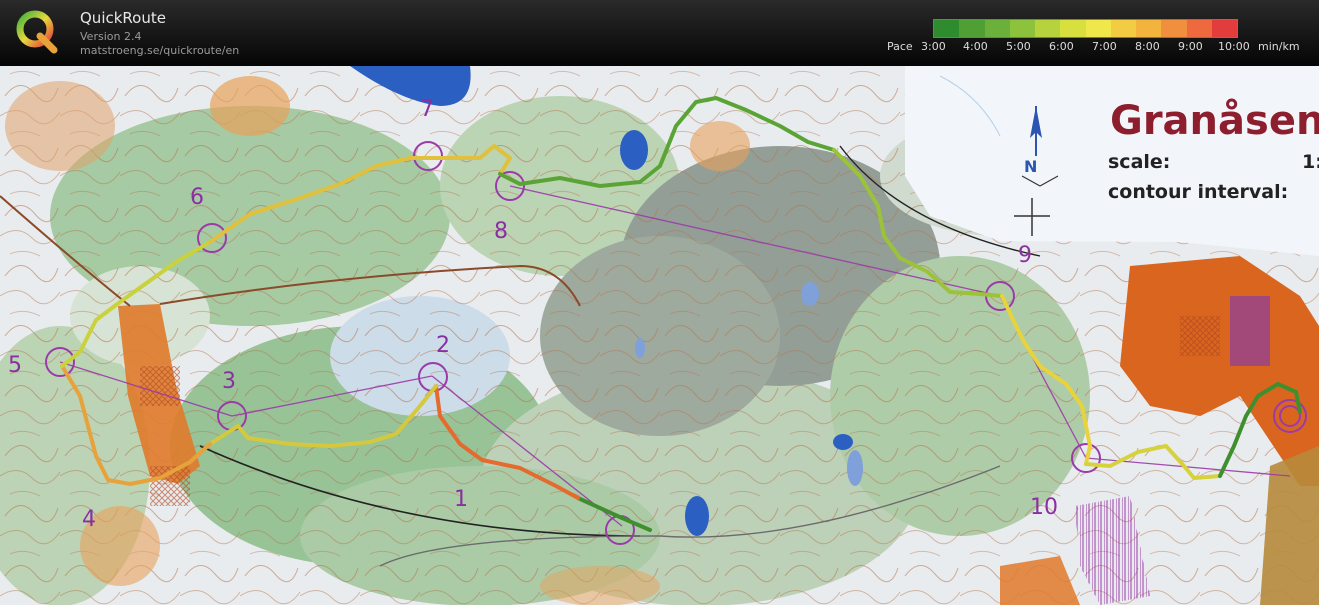  Describe the element at coordinates (933, 46) in the screenshot. I see `pace-tick: 3:00` at that location.